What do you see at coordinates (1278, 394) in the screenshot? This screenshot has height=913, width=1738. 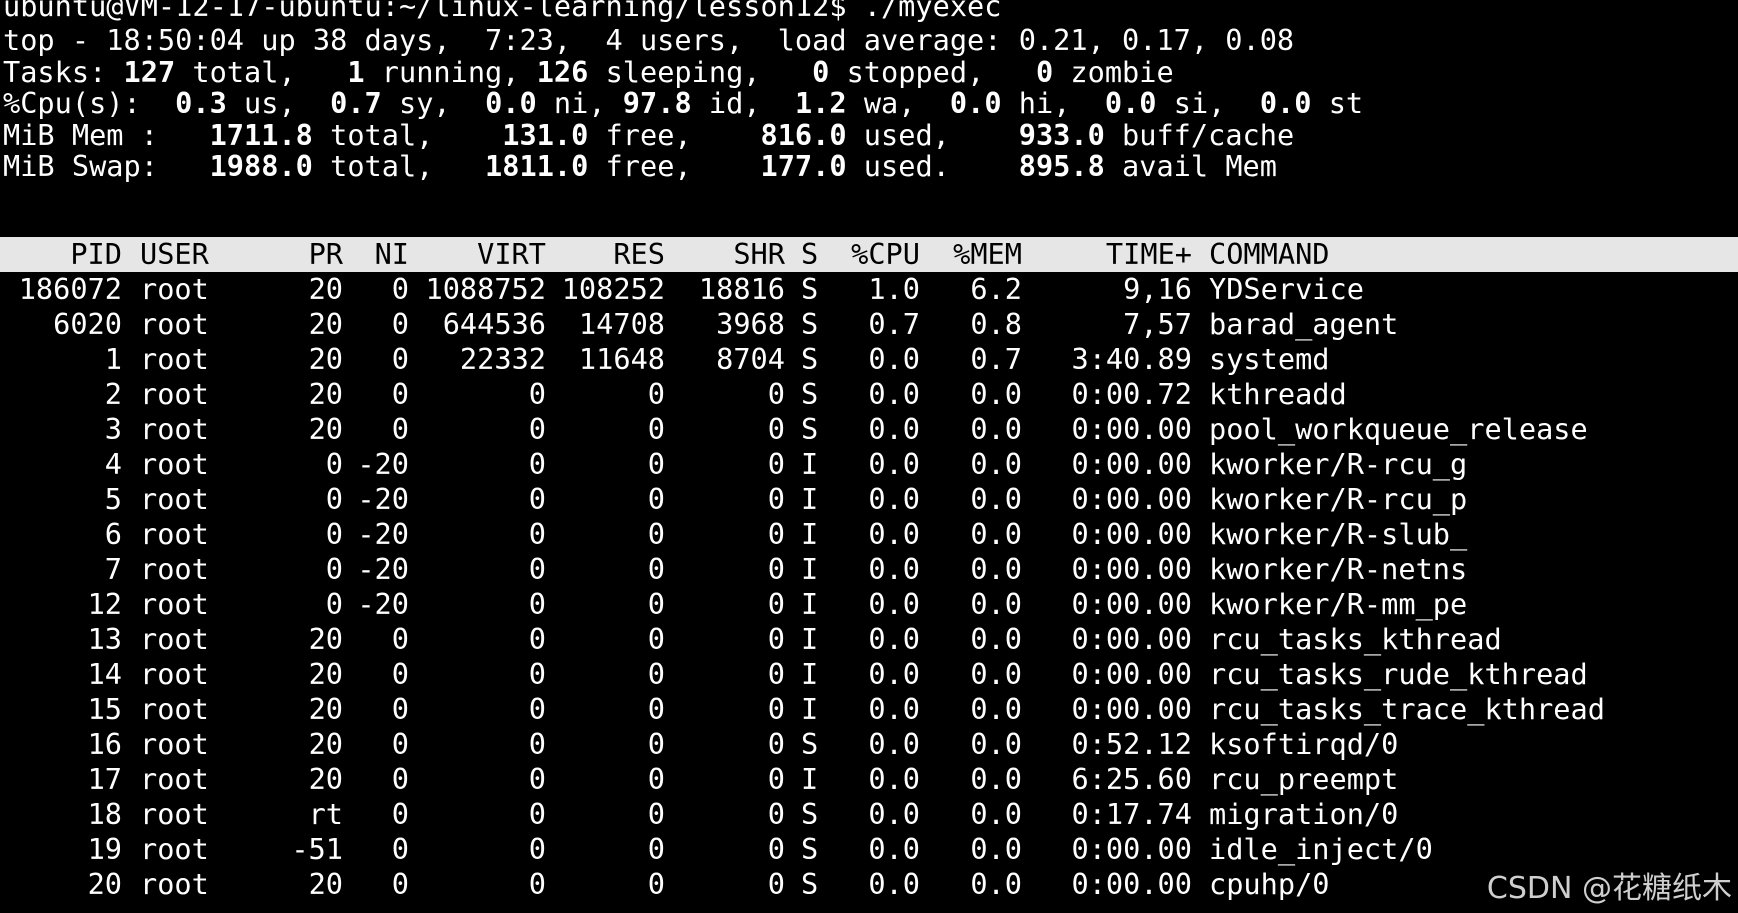 I see `process-command: kthreadd` at bounding box center [1278, 394].